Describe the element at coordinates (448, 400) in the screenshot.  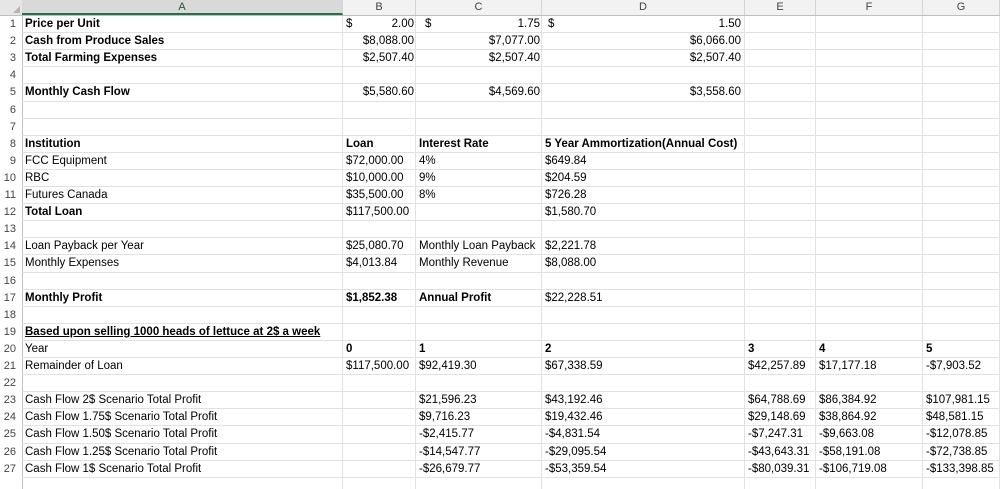
I see `cell-c23: $21,596.23` at that location.